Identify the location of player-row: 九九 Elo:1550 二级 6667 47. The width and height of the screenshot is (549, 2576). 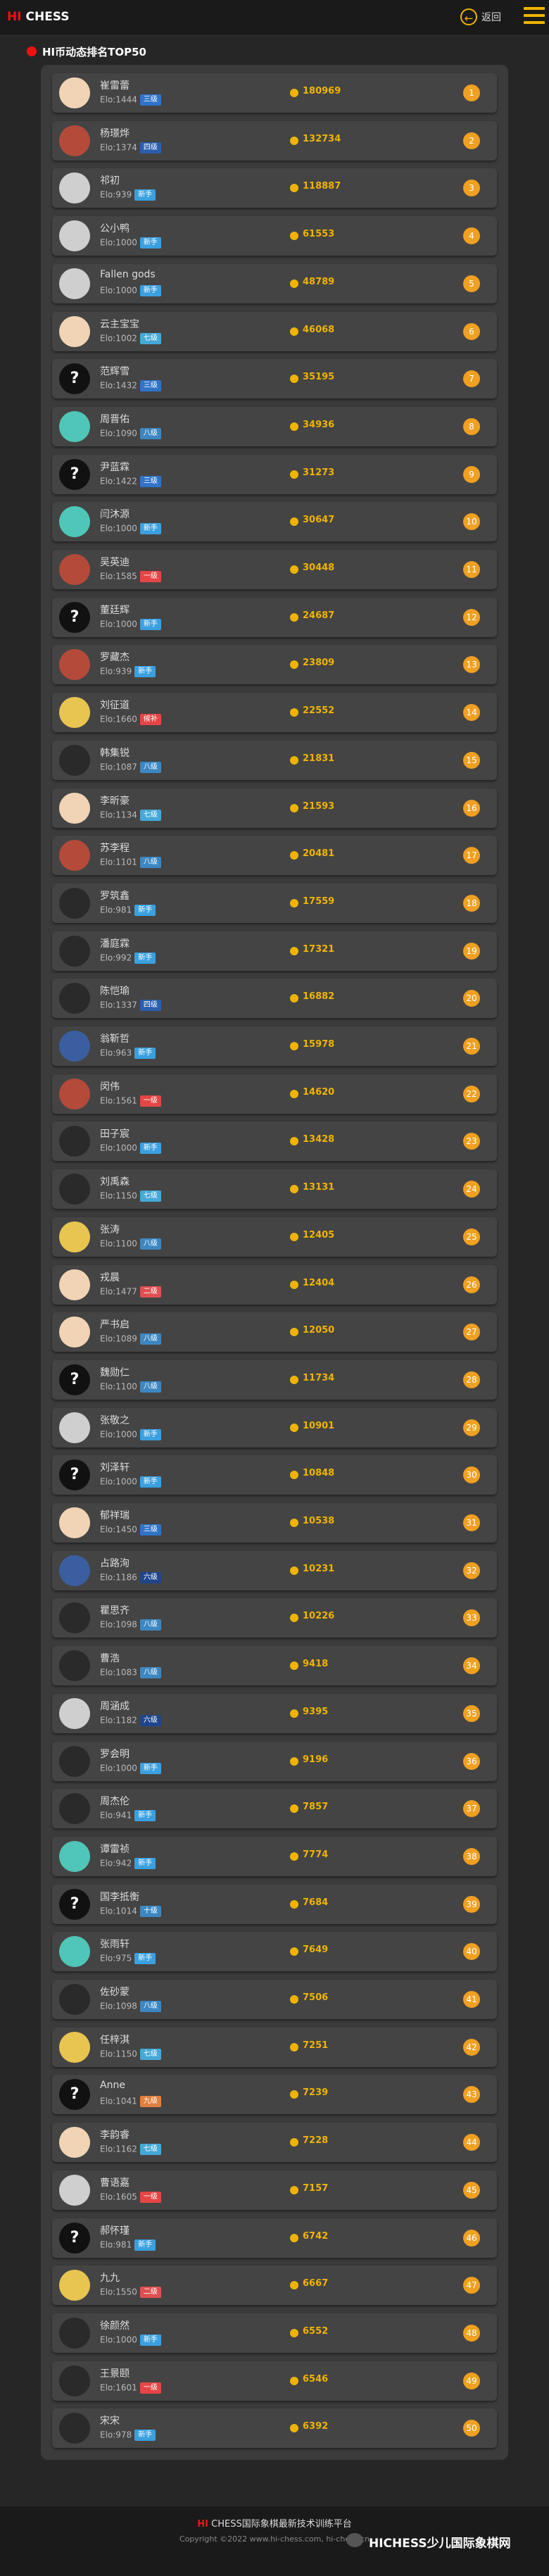
(274, 2286).